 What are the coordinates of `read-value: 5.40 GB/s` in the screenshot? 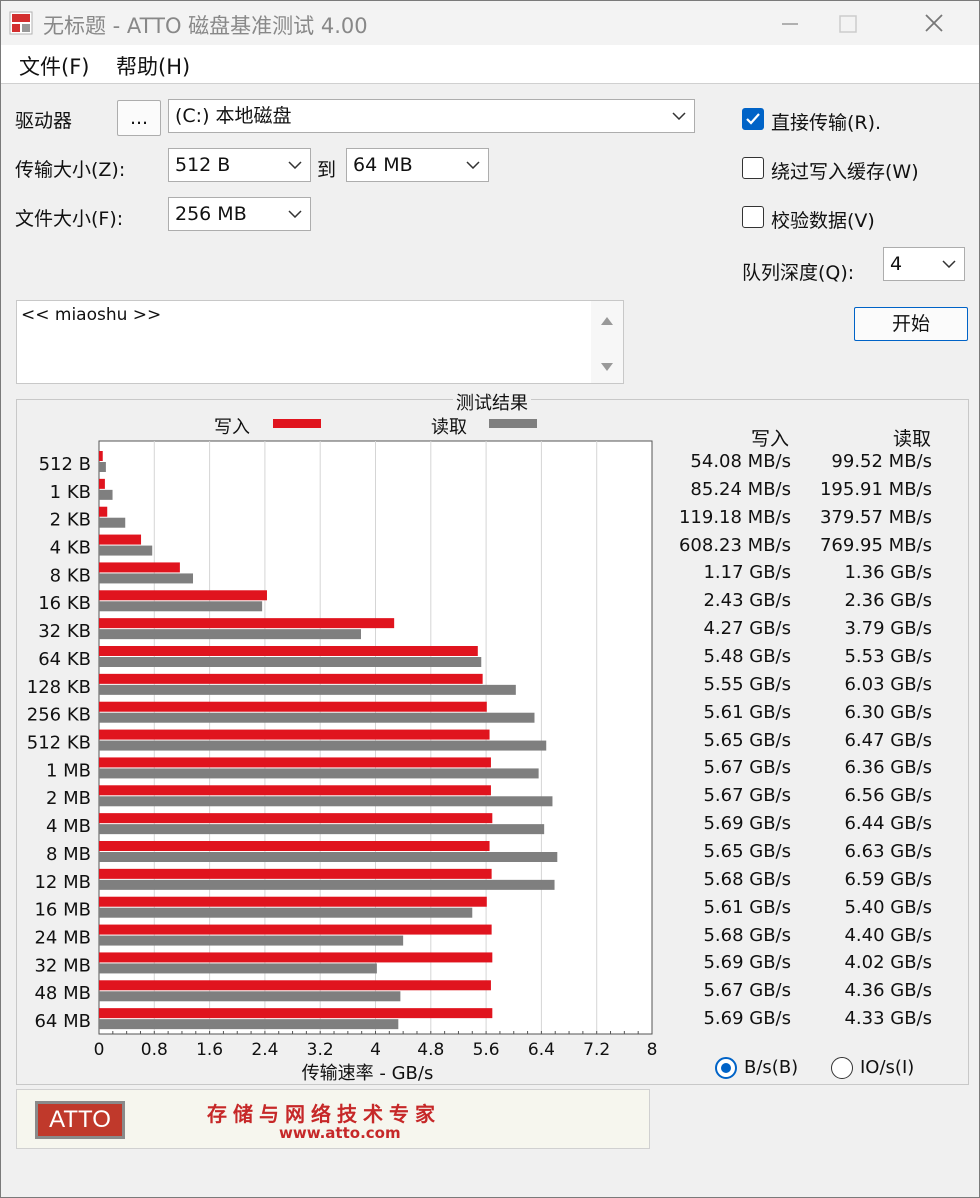 It's located at (888, 907).